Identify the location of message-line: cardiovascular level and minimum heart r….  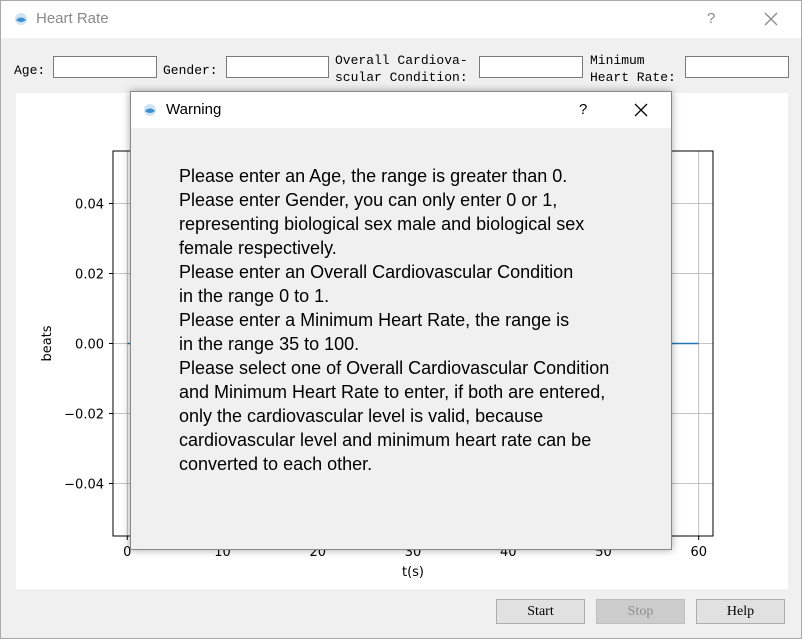
(385, 440).